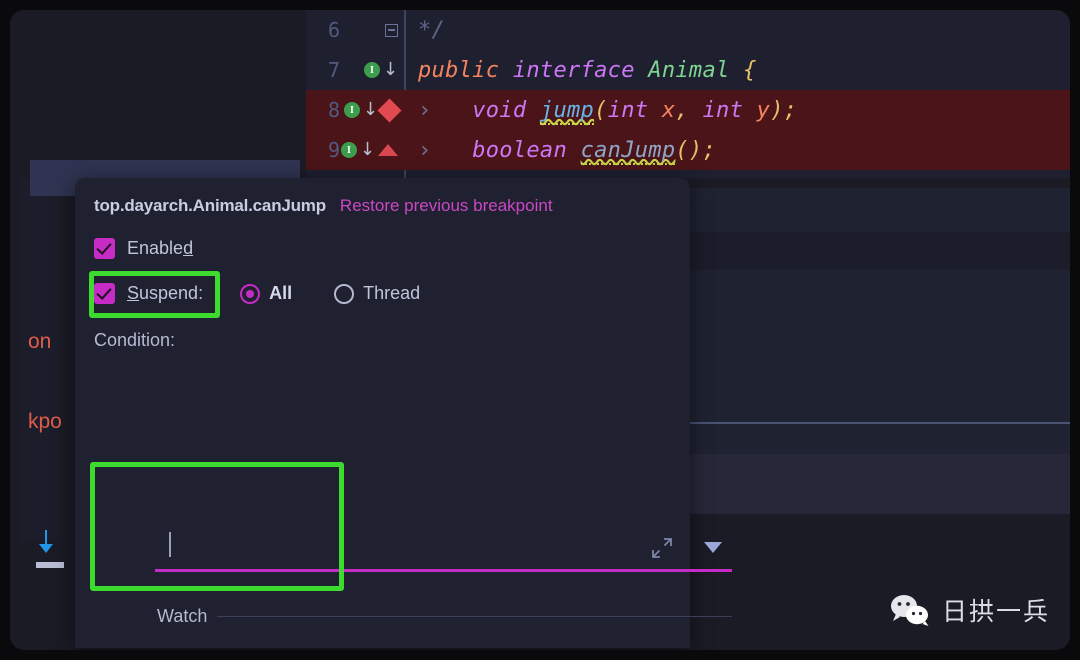 This screenshot has height=660, width=1080. Describe the element at coordinates (446, 206) in the screenshot. I see `restore-previous-breakpoint-link: Restore previous breakpoint` at that location.